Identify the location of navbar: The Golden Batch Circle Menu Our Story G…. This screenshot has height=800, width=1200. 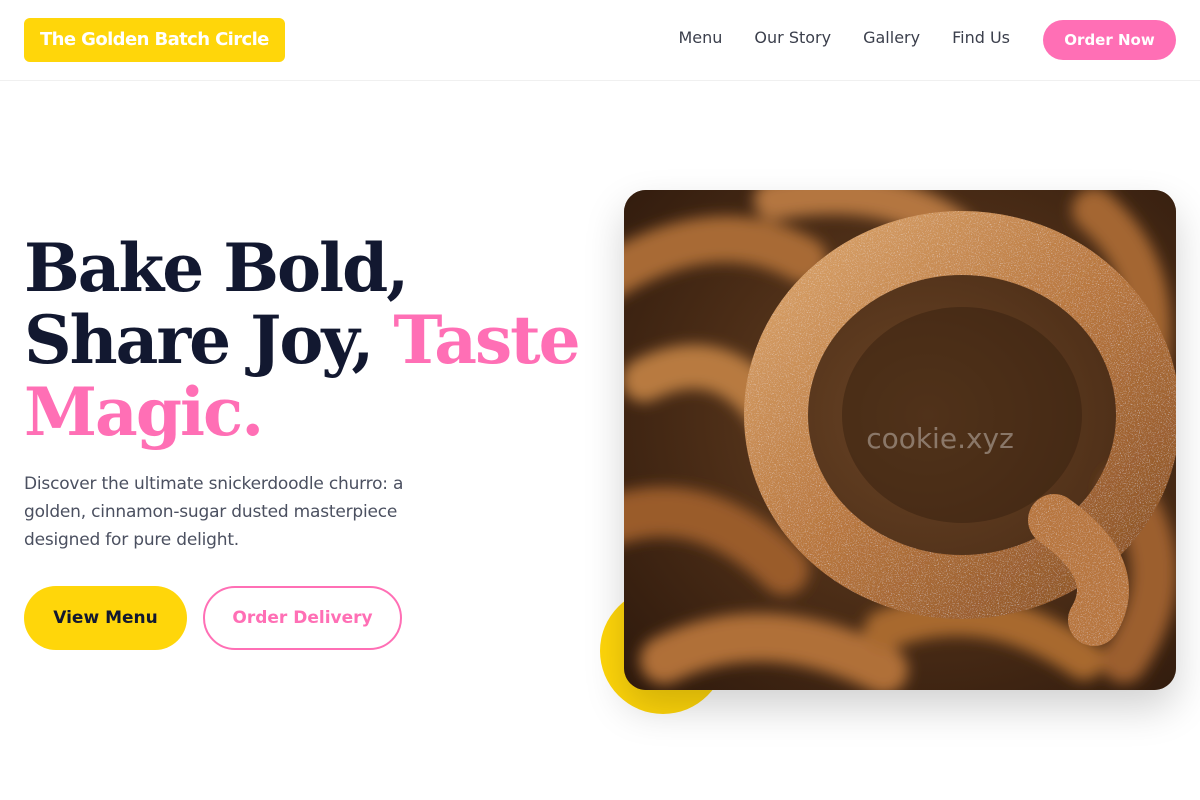
(600, 40).